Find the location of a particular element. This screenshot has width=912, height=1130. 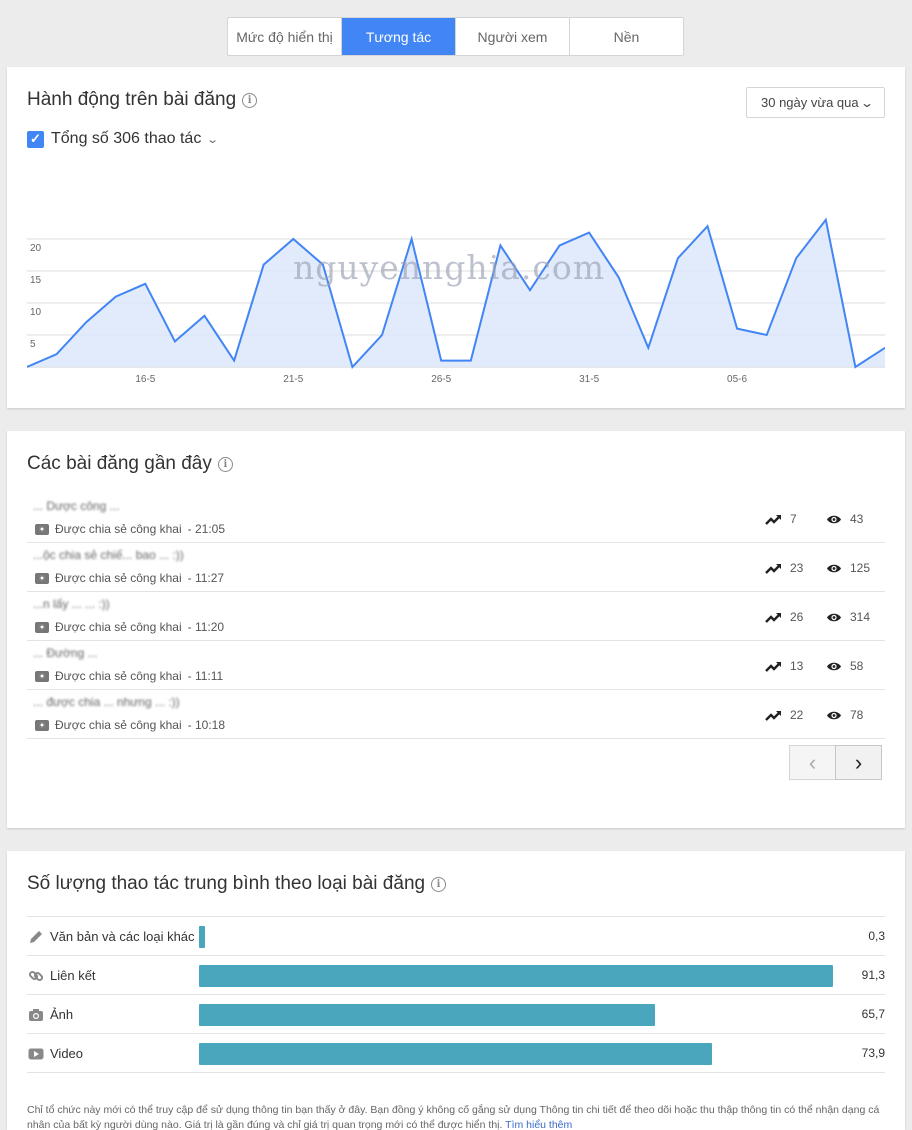

tab-visibility: Mức độ hiển thị is located at coordinates (285, 36).